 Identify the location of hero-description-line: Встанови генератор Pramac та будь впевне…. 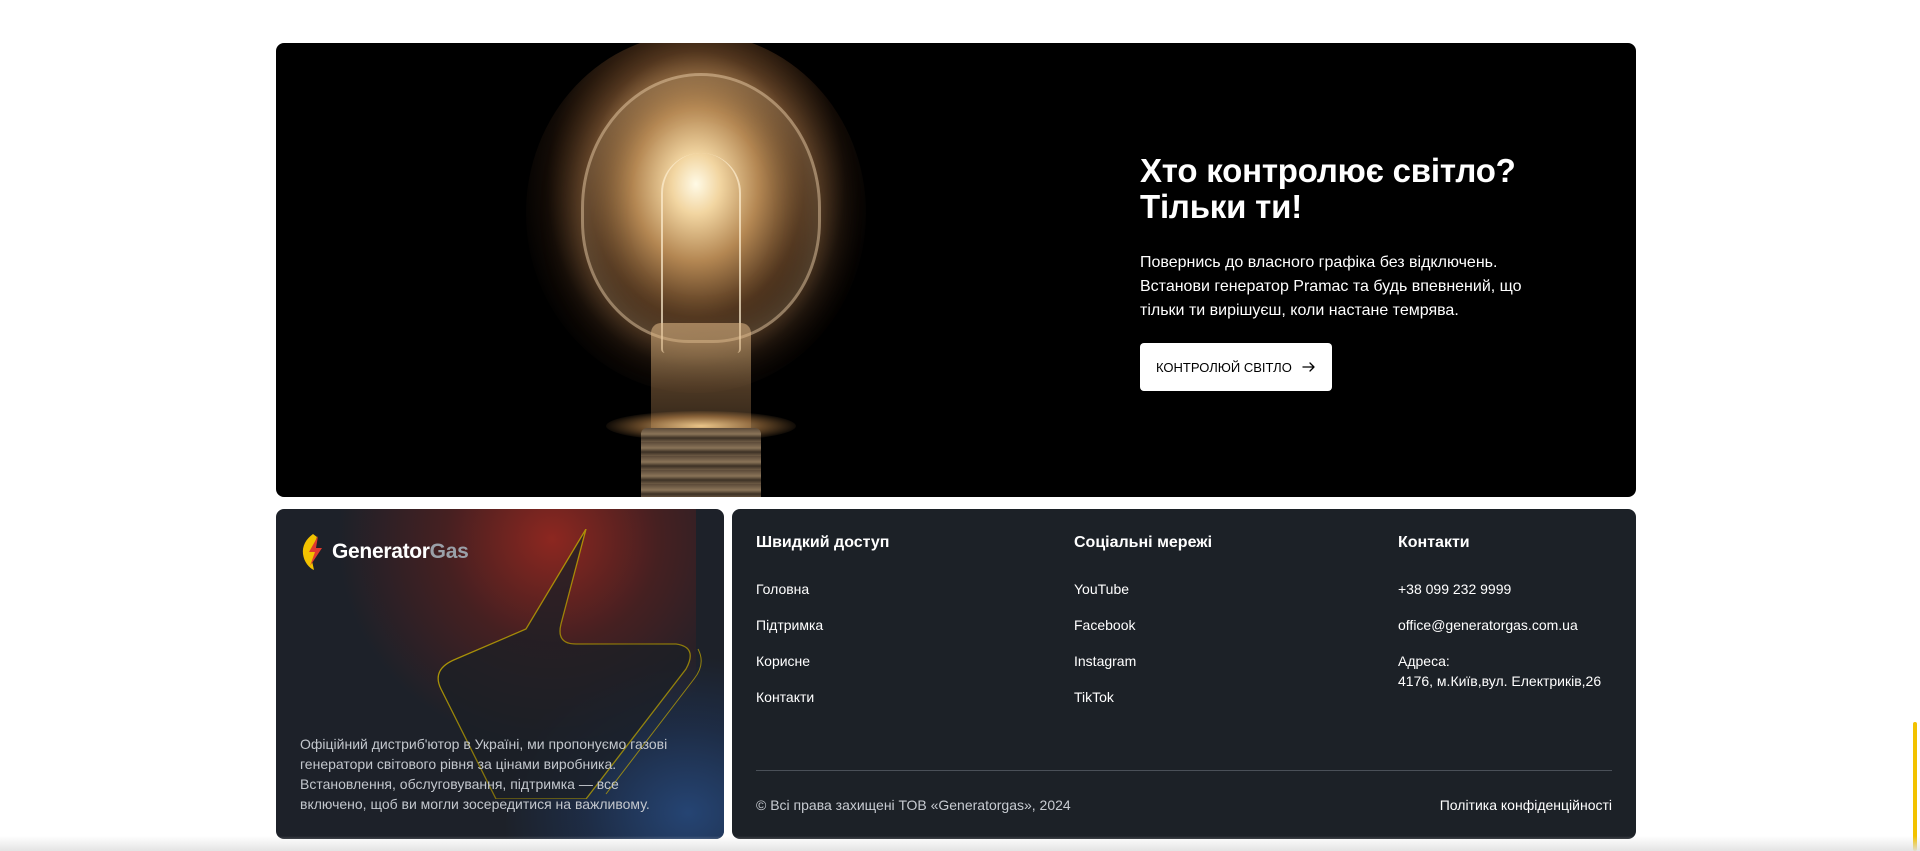
(1331, 286).